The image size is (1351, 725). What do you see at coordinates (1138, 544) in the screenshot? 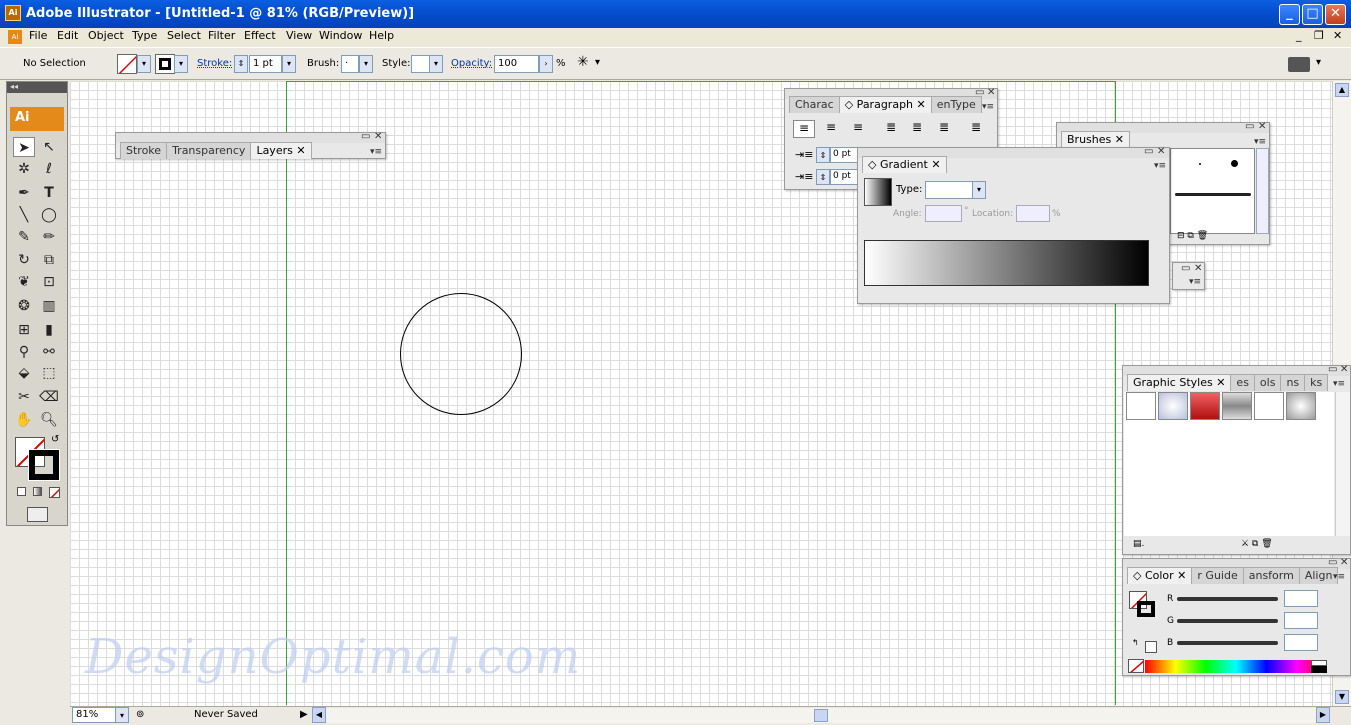
I see `styles-library-icon: ▤.` at bounding box center [1138, 544].